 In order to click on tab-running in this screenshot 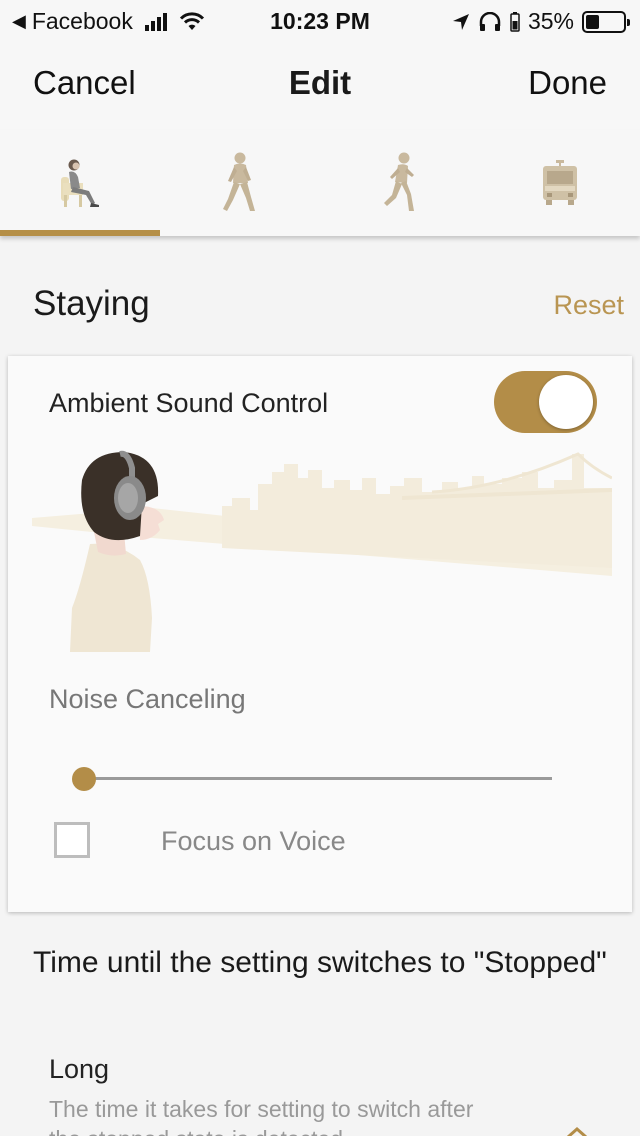, I will do `click(400, 183)`.